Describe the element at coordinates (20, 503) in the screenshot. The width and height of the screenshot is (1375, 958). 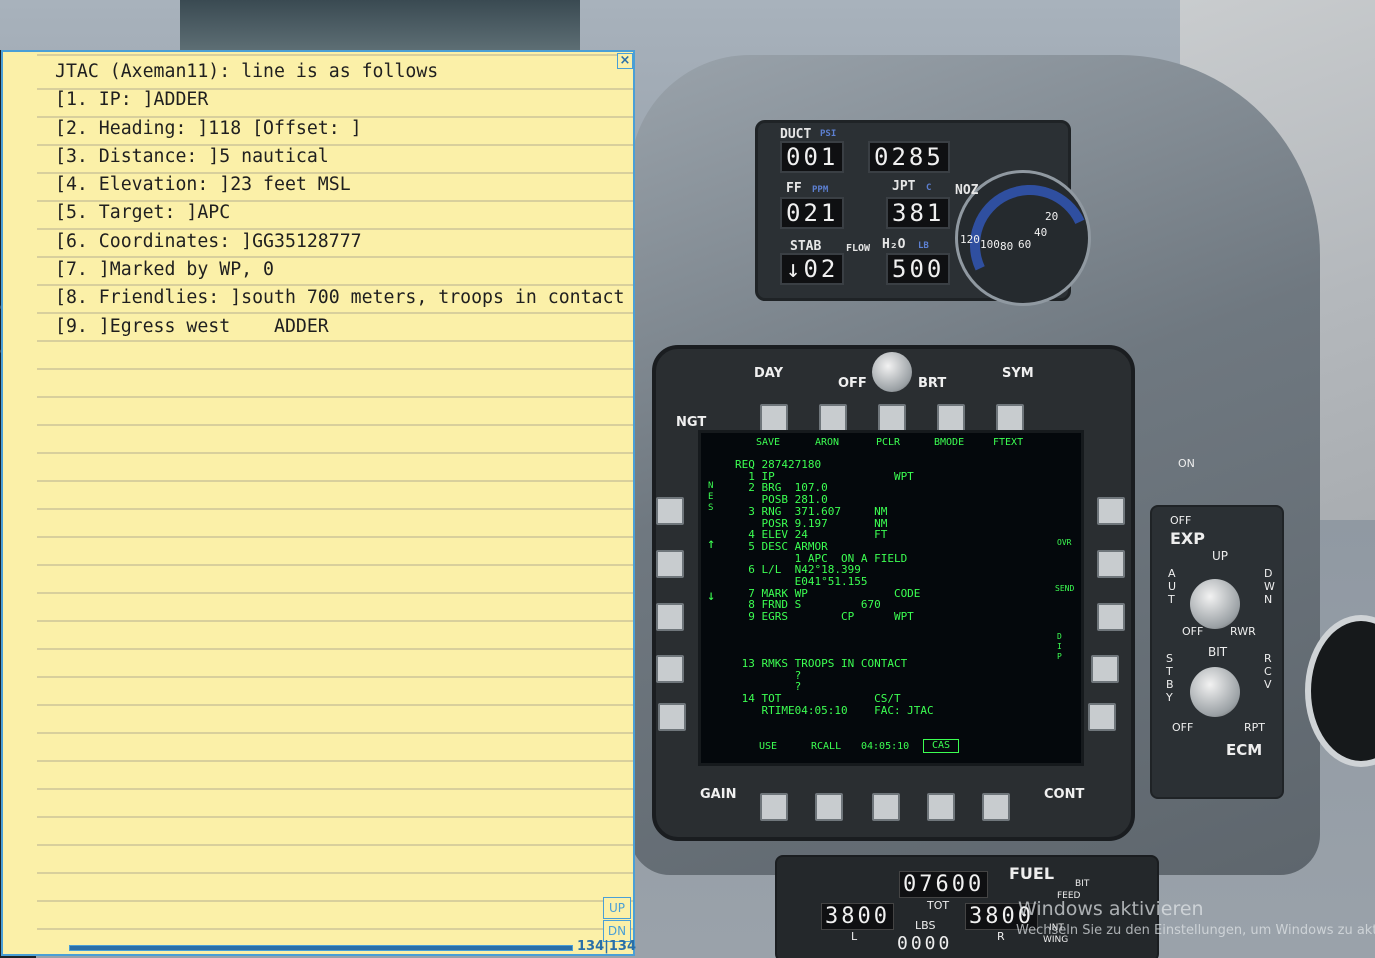
I see `notepad-margin` at that location.